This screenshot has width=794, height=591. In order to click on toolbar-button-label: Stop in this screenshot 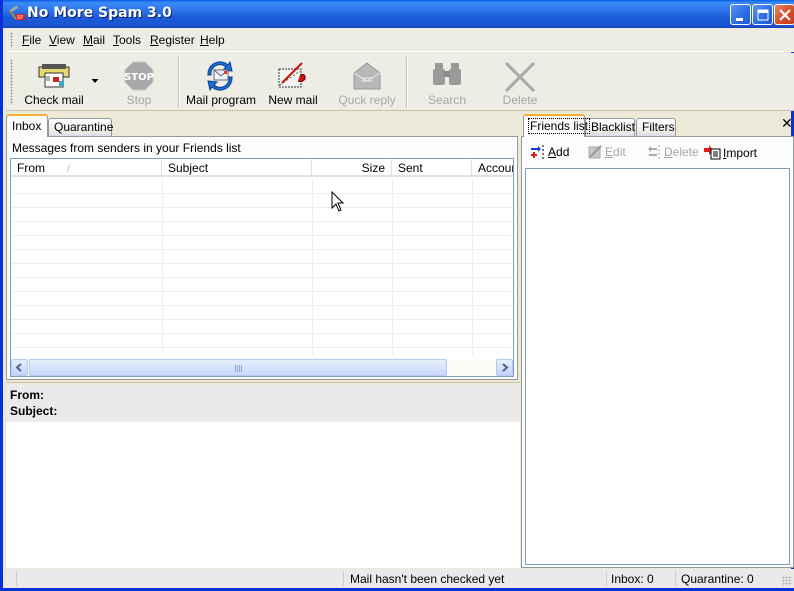, I will do `click(139, 100)`.